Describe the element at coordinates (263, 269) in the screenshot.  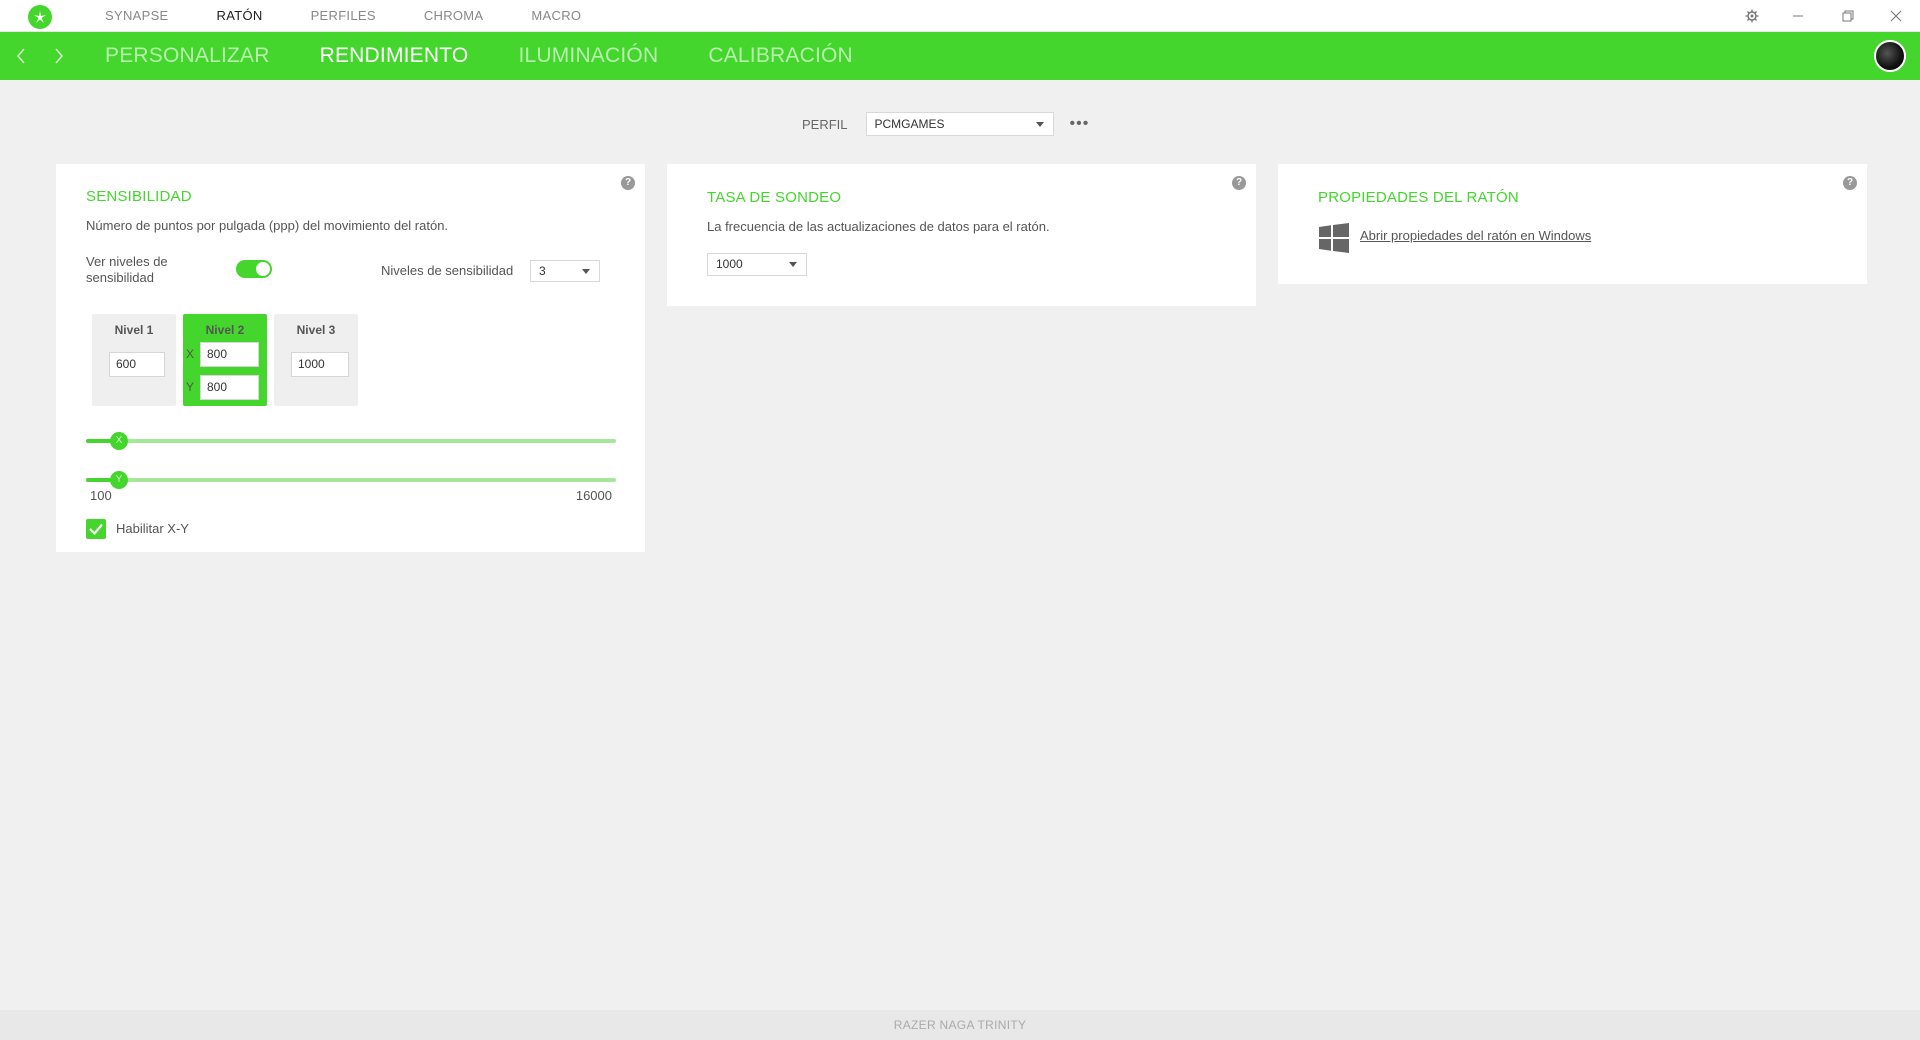
I see `toggle-knob` at that location.